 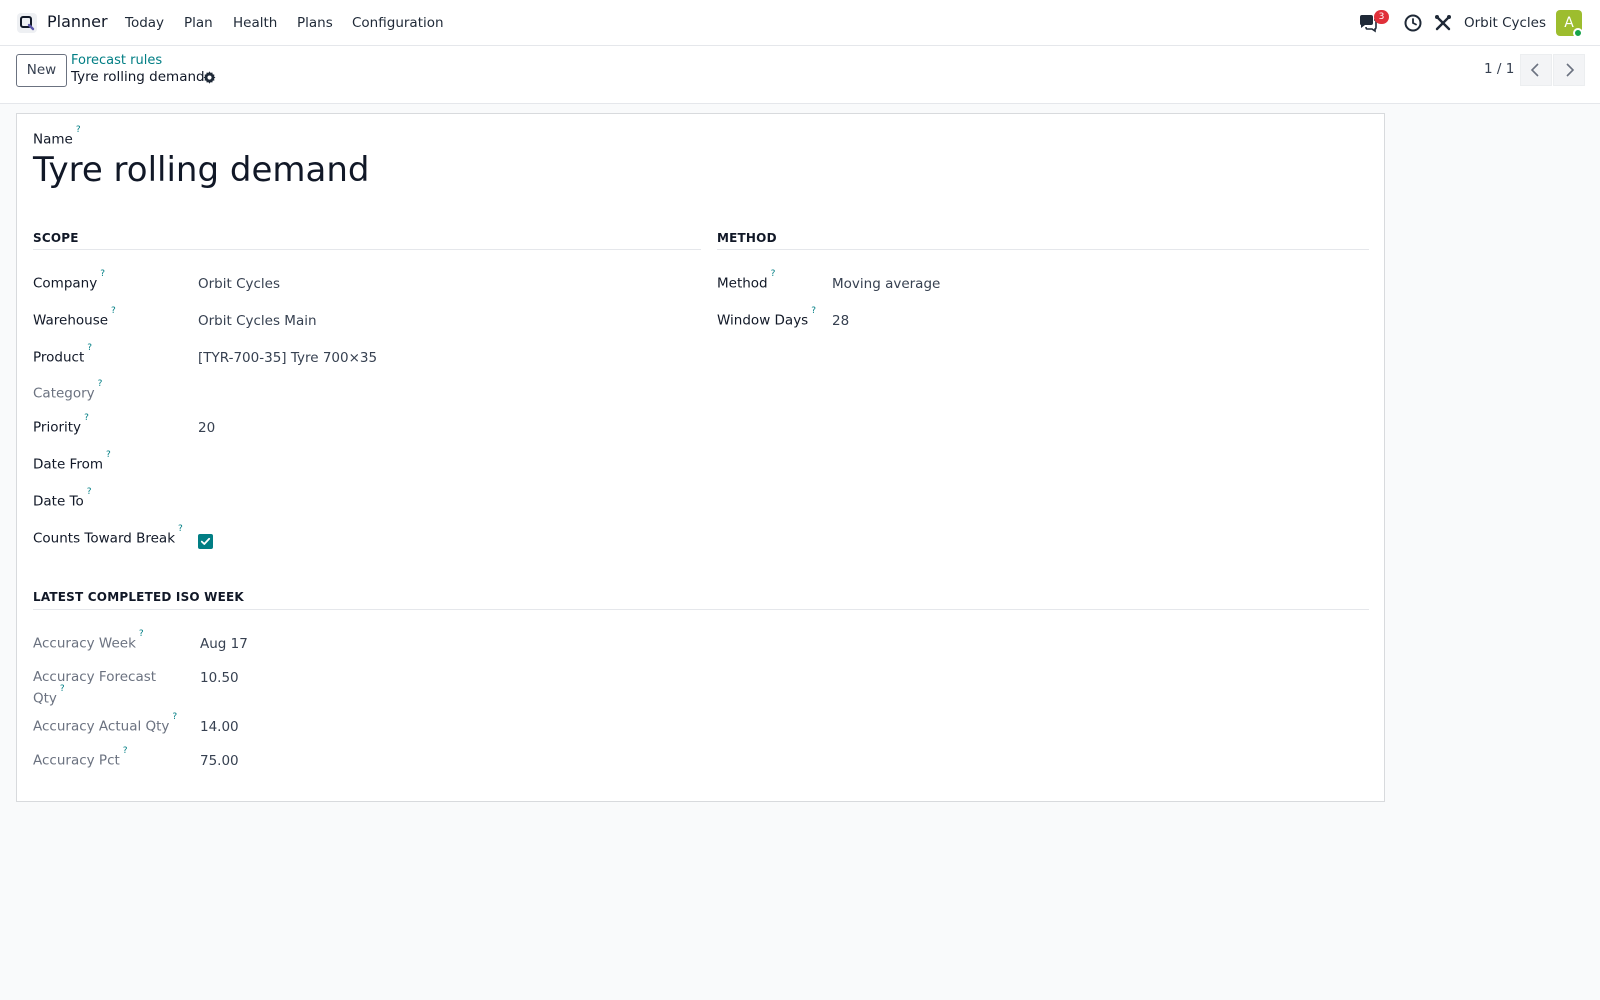 What do you see at coordinates (1578, 33) in the screenshot?
I see `presence-indicator` at bounding box center [1578, 33].